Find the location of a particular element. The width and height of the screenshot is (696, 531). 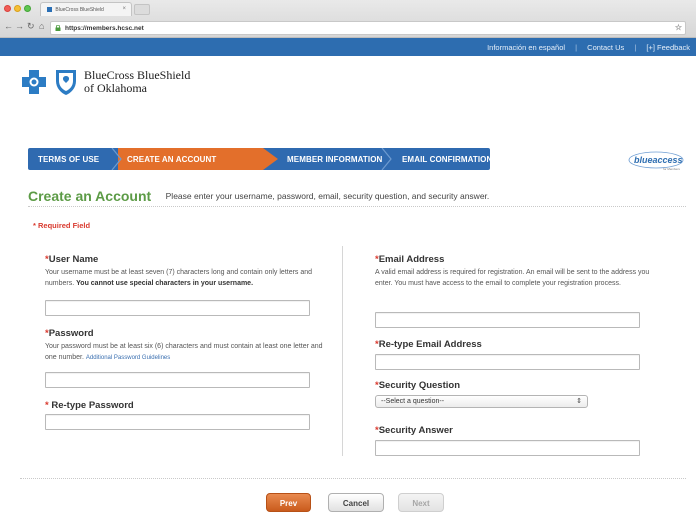

step-create-account: CREATE AN ACCOUNT is located at coordinates (172, 159).